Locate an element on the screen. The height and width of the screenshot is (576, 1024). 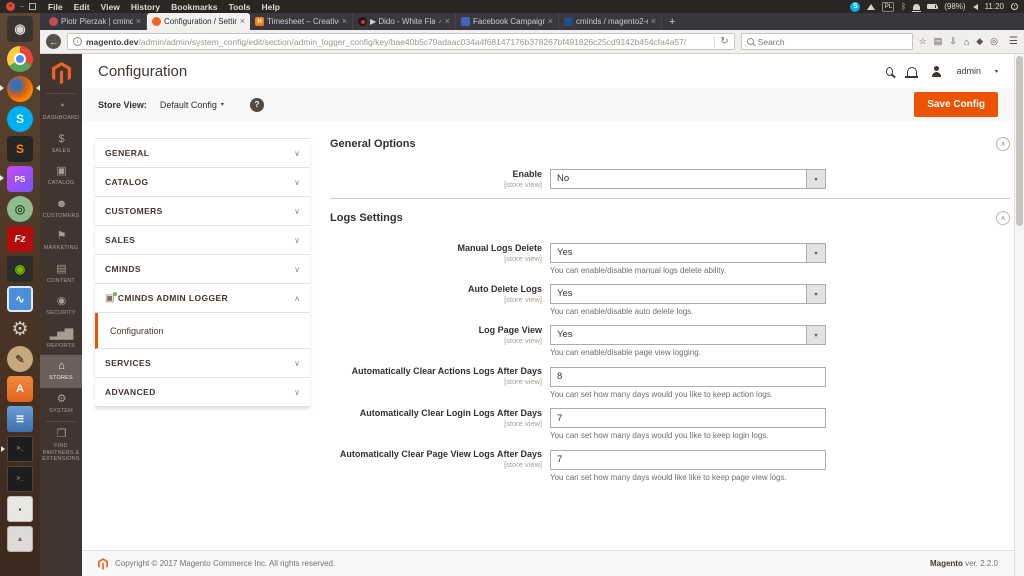
new-tab-button: + is located at coordinates (672, 22).